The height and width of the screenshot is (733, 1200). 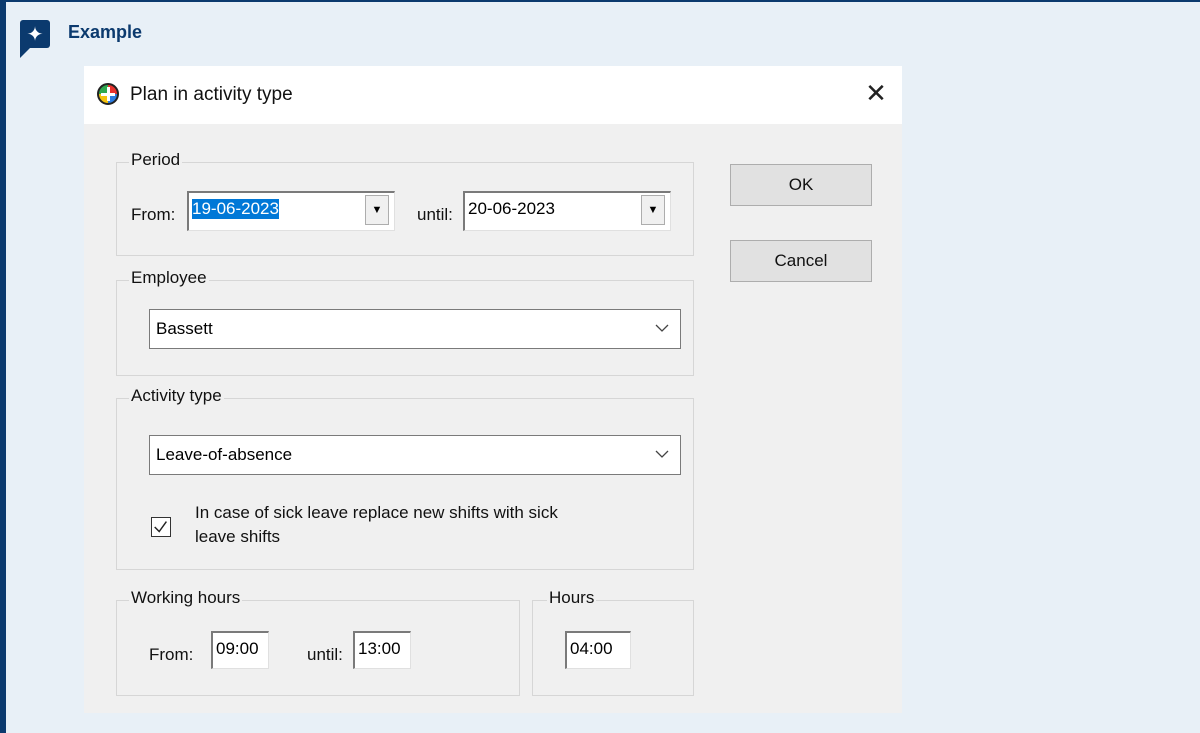 I want to click on period-until-dropdown-button: ▼, so click(x=653, y=210).